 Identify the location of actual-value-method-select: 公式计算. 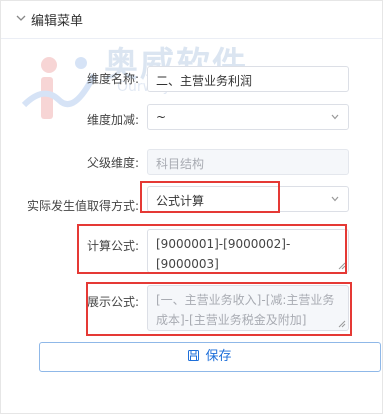
(248, 199).